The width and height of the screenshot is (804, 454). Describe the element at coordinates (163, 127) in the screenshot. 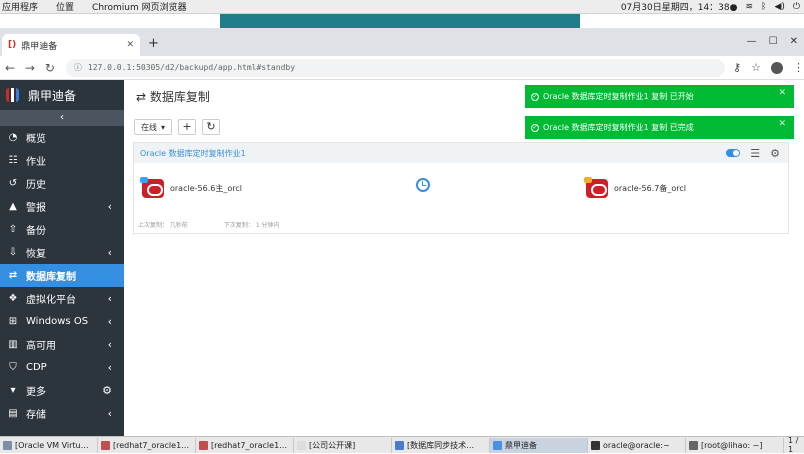

I see `caret-down-icon: ▾` at that location.